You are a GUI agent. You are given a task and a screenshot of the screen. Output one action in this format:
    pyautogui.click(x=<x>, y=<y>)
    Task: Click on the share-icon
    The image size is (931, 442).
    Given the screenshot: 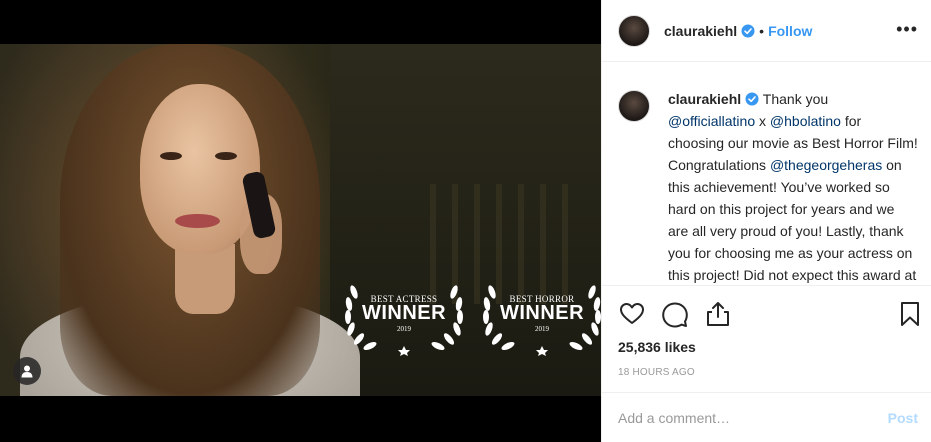 What is the action you would take?
    pyautogui.click(x=718, y=314)
    